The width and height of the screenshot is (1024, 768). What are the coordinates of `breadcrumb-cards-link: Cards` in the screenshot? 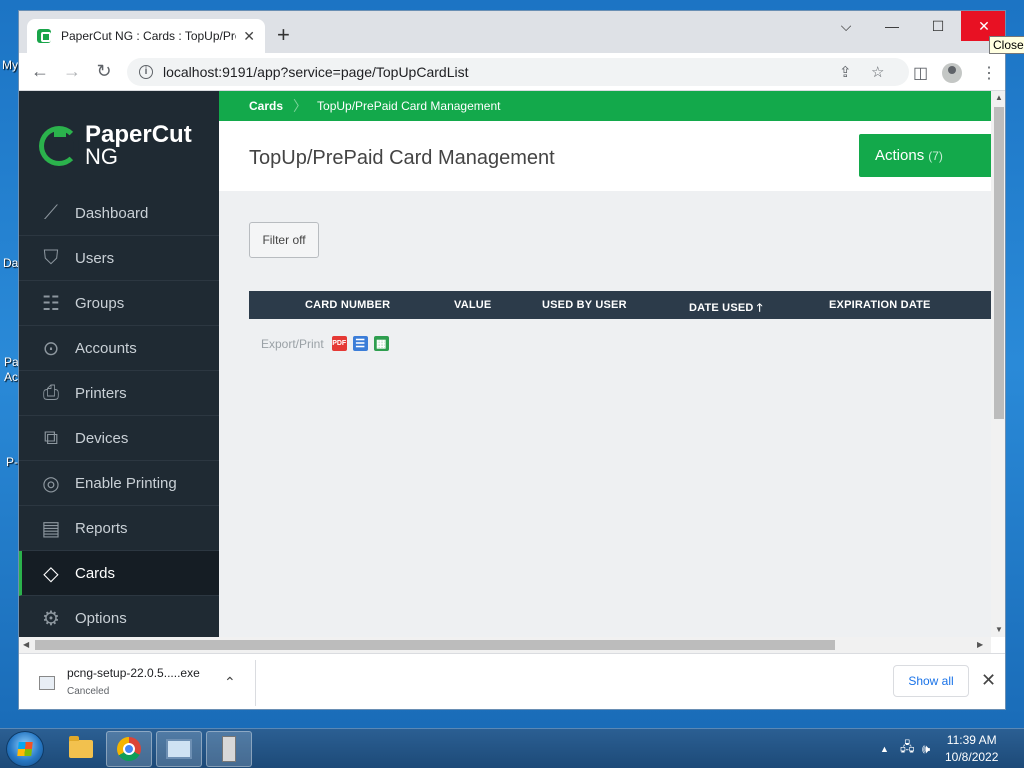 It's located at (266, 106).